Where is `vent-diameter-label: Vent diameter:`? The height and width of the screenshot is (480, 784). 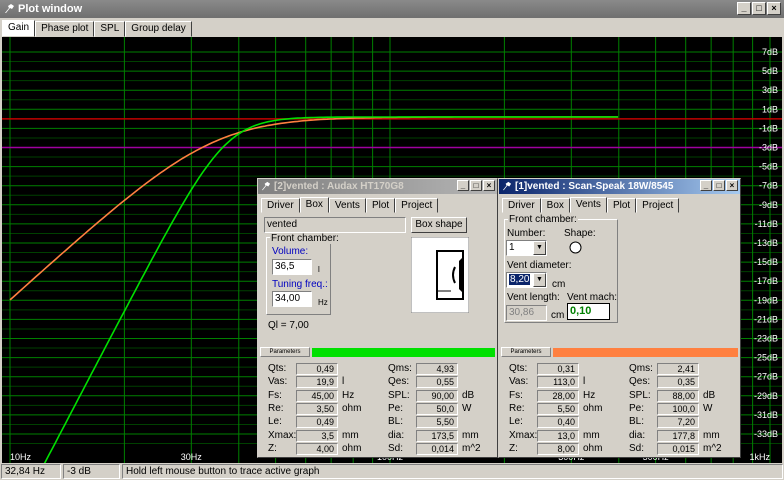
vent-diameter-label: Vent diameter: is located at coordinates (539, 265).